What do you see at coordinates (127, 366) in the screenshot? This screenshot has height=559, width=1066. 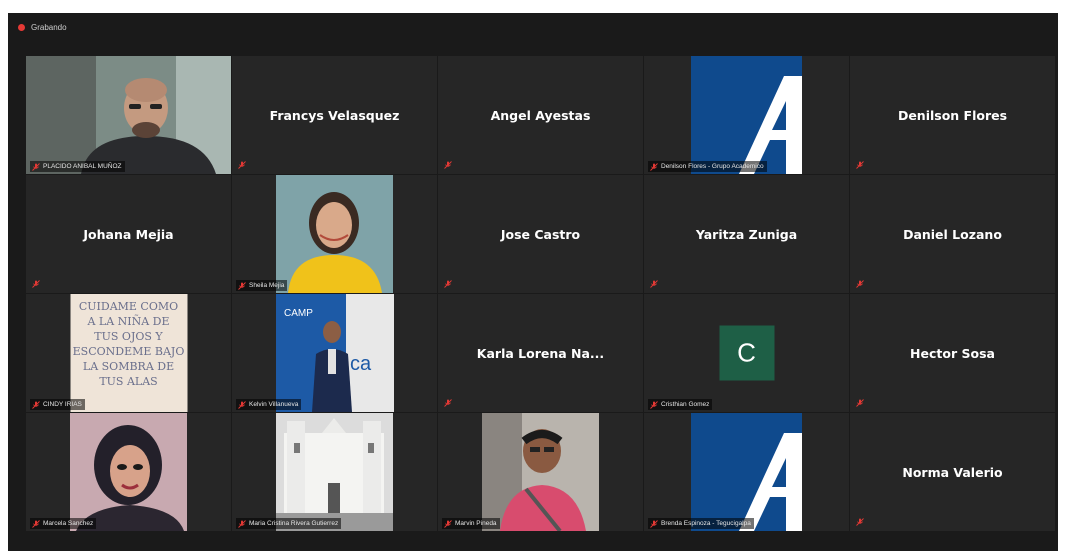 I see `sign-text-line: LA SOMBRA DE` at bounding box center [127, 366].